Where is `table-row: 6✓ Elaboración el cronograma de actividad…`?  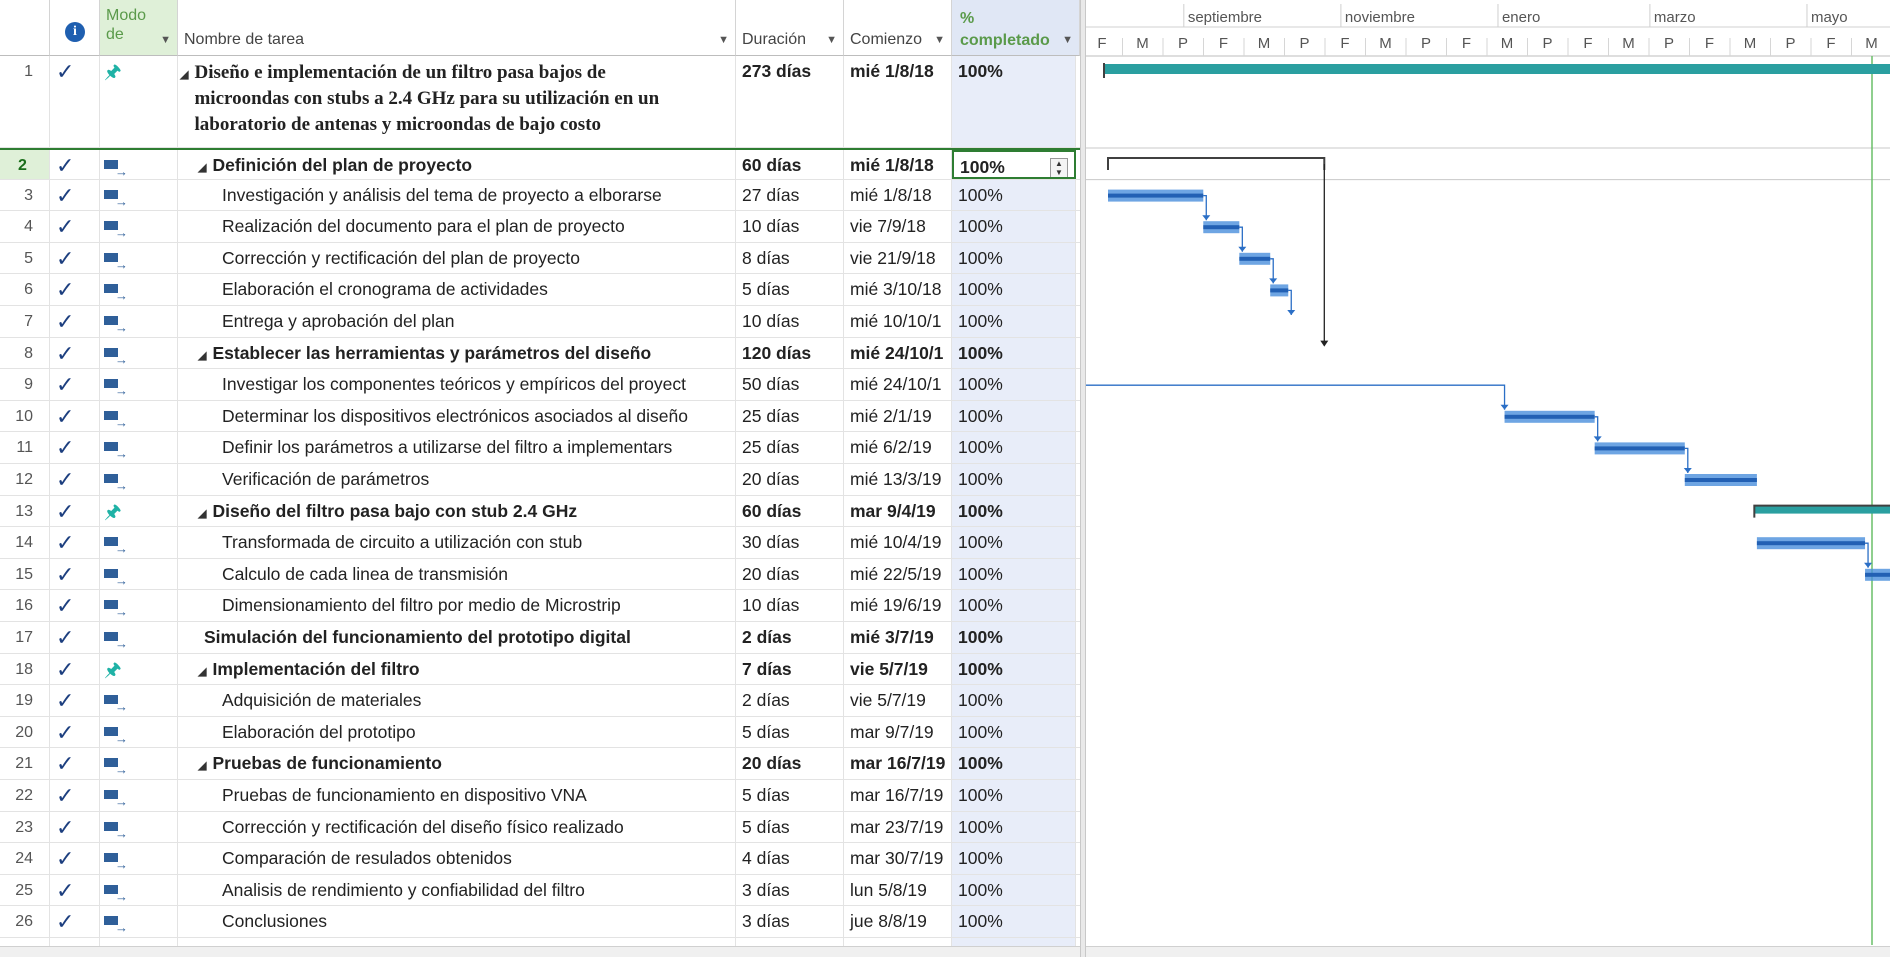
table-row: 6✓ Elaboración el cronograma de actividad… is located at coordinates (540, 290).